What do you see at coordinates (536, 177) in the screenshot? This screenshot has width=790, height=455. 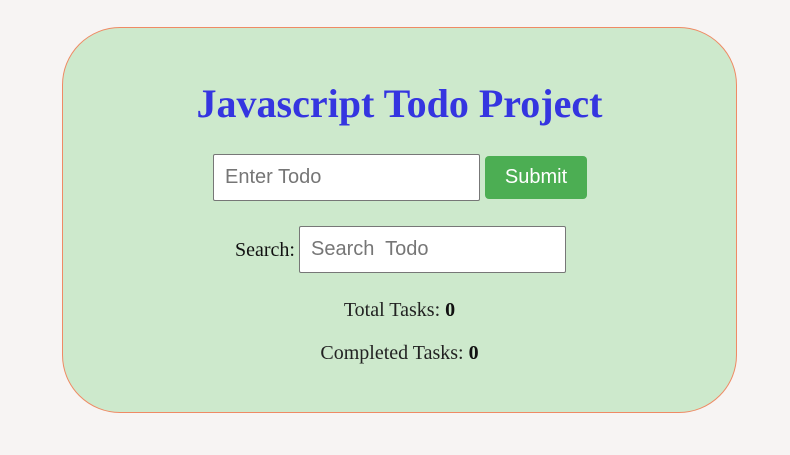 I see `submit-button: Submit` at bounding box center [536, 177].